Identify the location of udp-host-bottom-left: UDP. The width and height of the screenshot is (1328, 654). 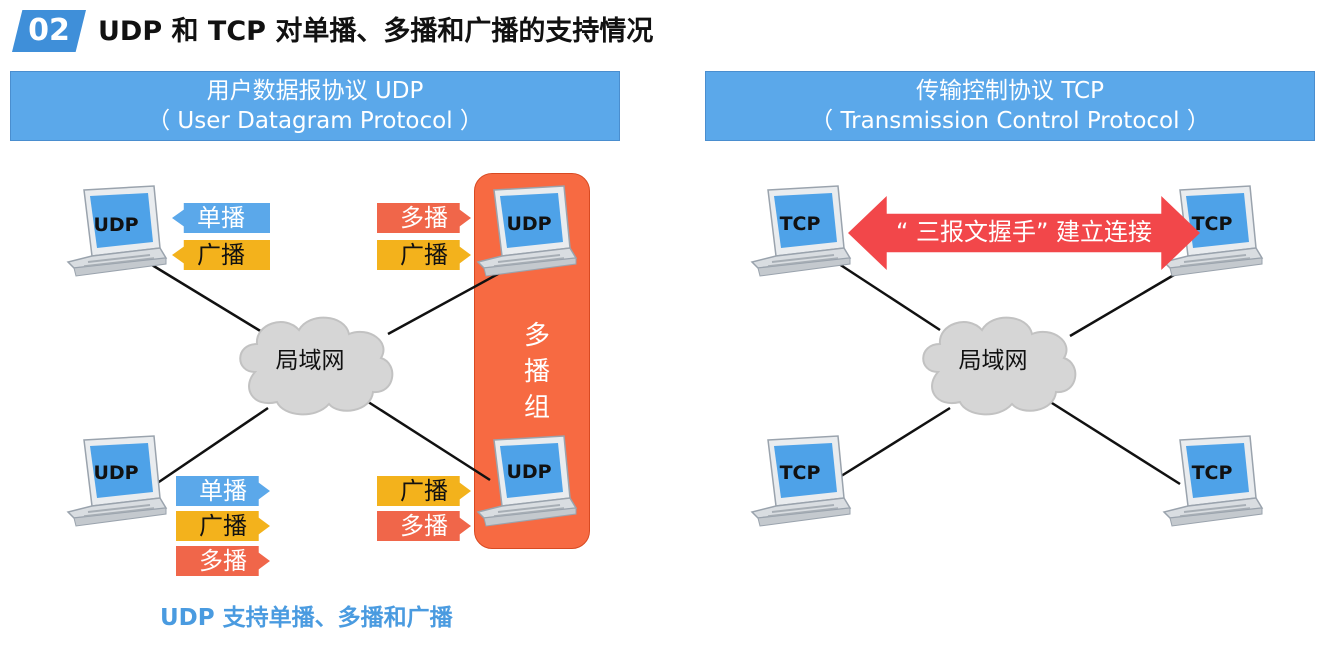
(117, 481).